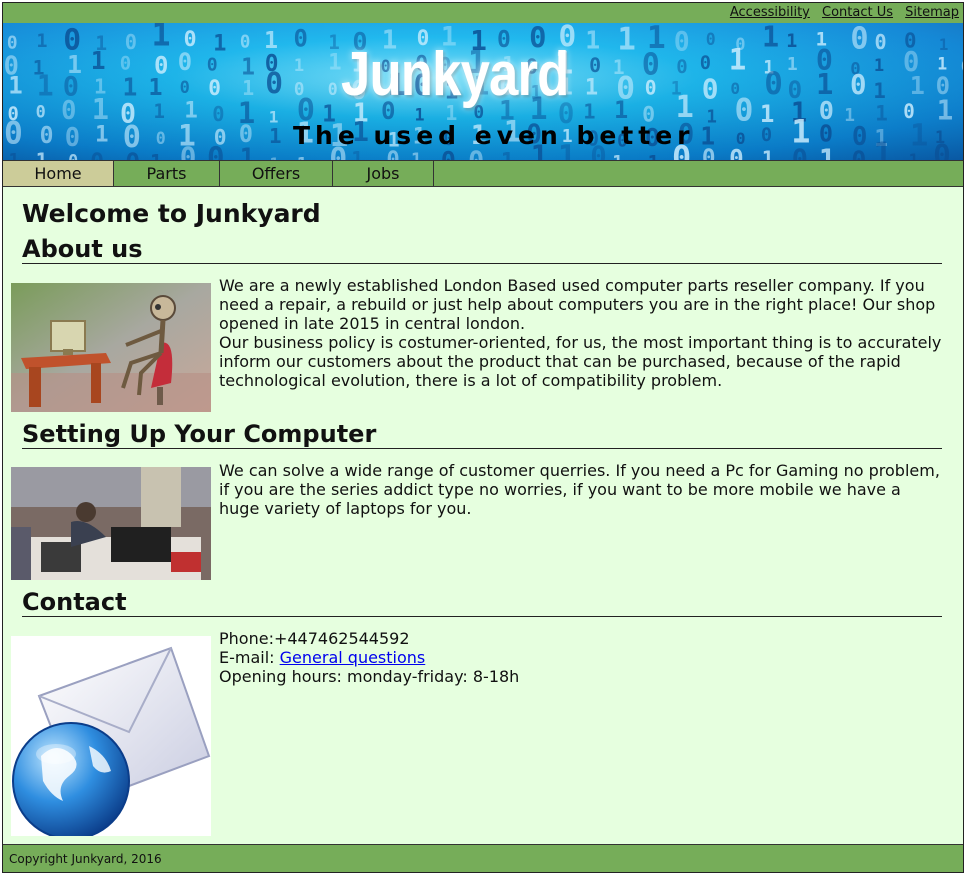 The width and height of the screenshot is (968, 877). I want to click on footer: Copyright Junkyard, 2016, so click(483, 858).